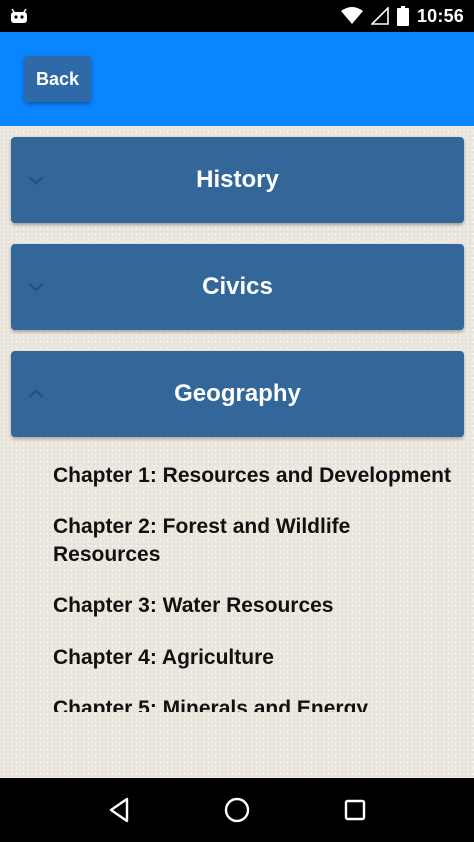 This screenshot has height=842, width=474. I want to click on signal-icon, so click(379, 16).